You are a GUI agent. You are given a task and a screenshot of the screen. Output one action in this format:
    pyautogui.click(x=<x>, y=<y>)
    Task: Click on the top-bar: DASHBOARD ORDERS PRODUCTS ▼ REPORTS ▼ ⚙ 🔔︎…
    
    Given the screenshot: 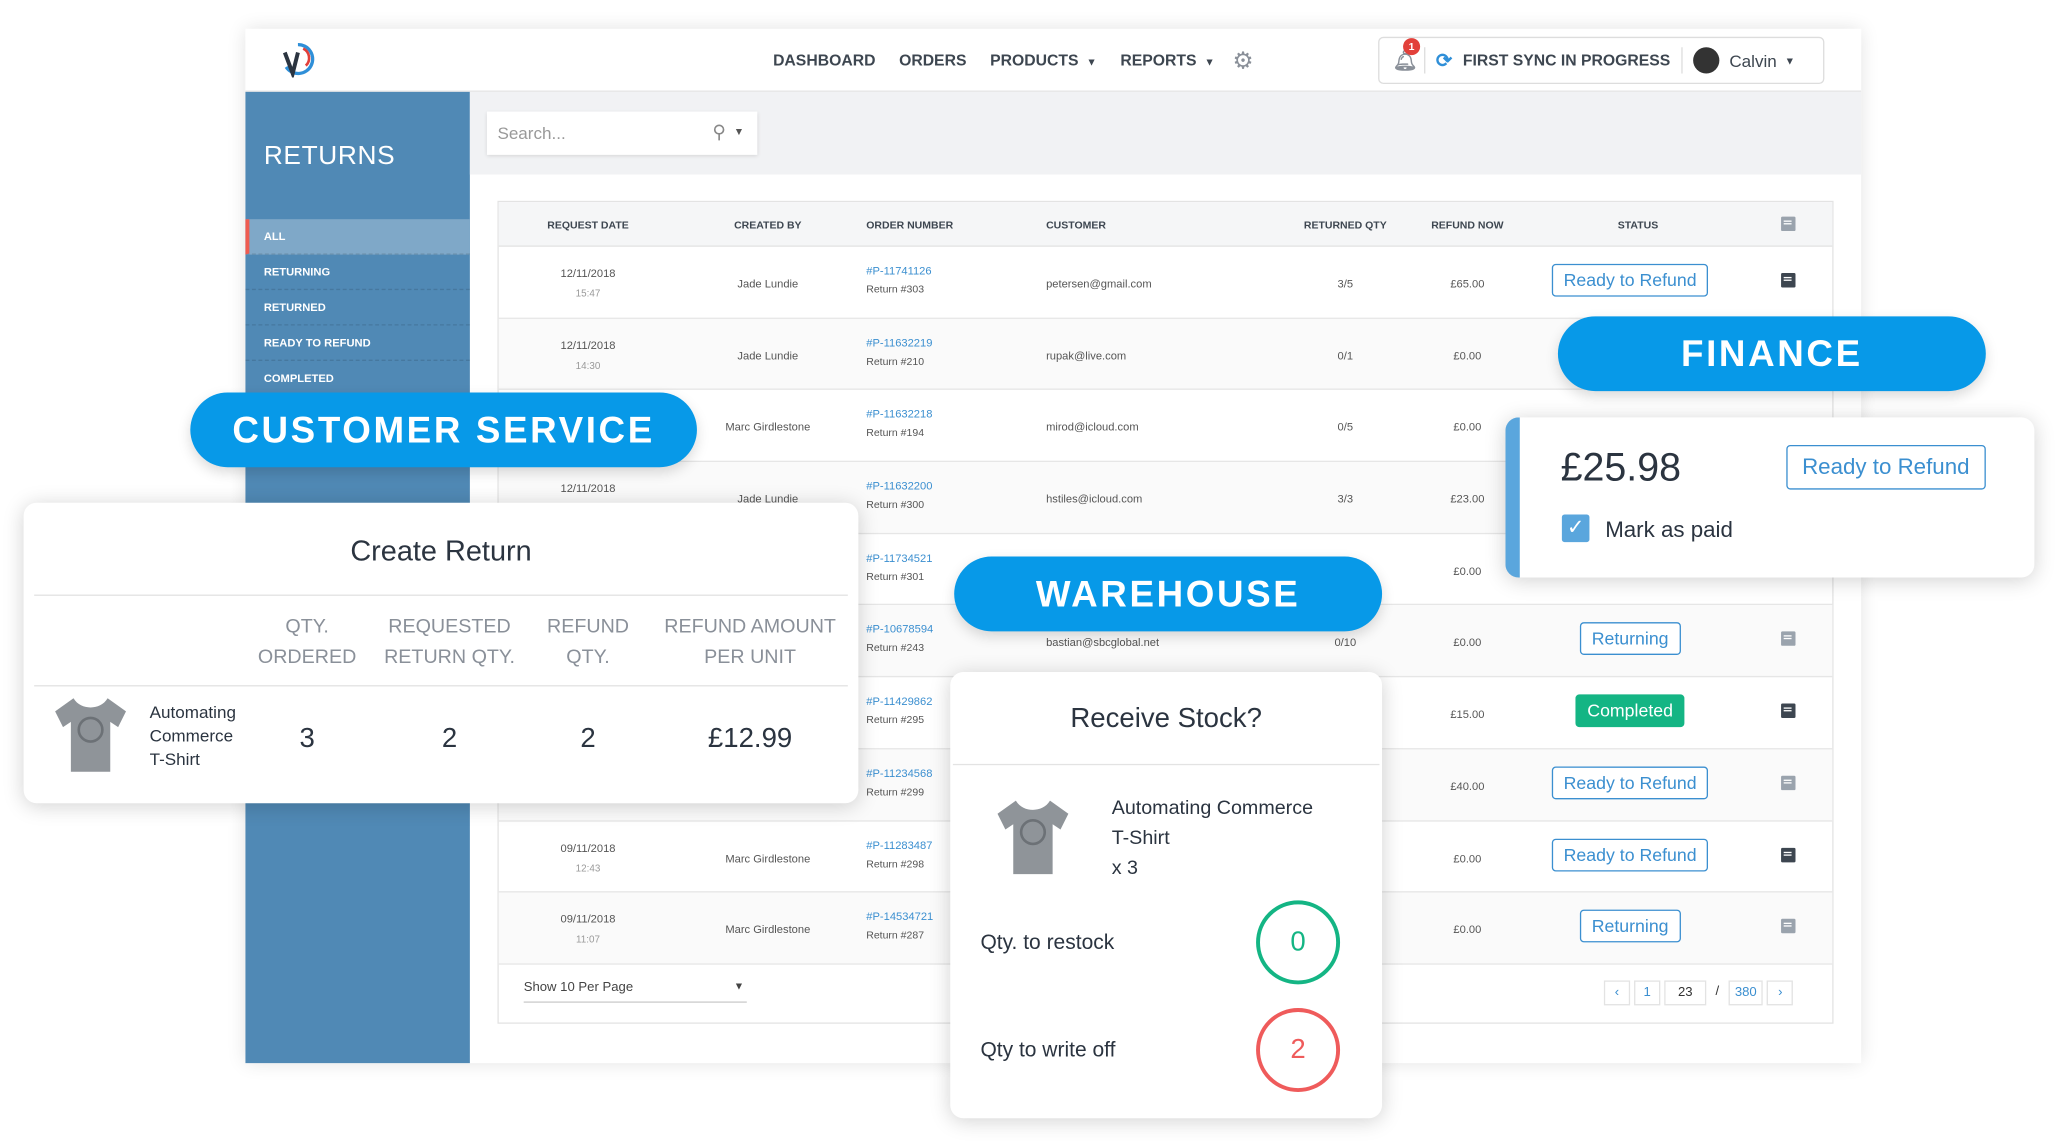 What is the action you would take?
    pyautogui.click(x=1053, y=60)
    